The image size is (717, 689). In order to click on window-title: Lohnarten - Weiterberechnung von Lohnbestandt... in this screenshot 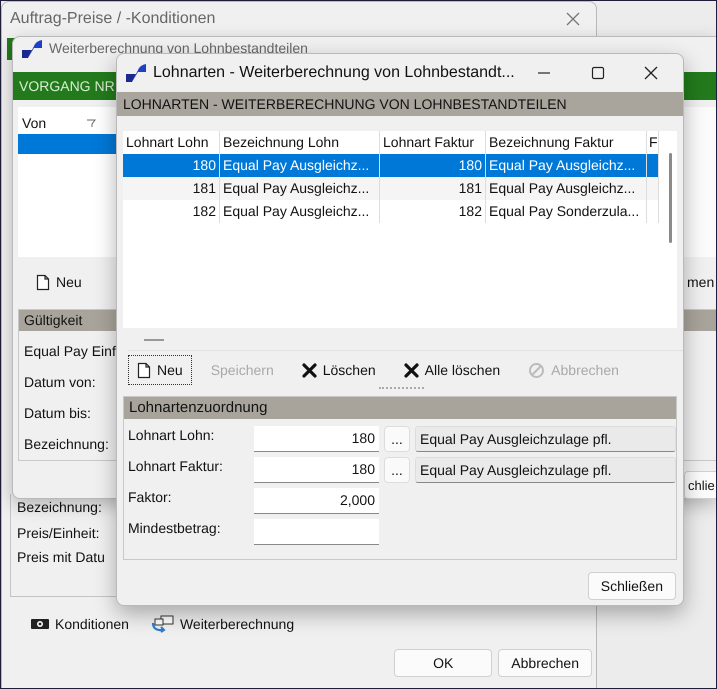, I will do `click(334, 73)`.